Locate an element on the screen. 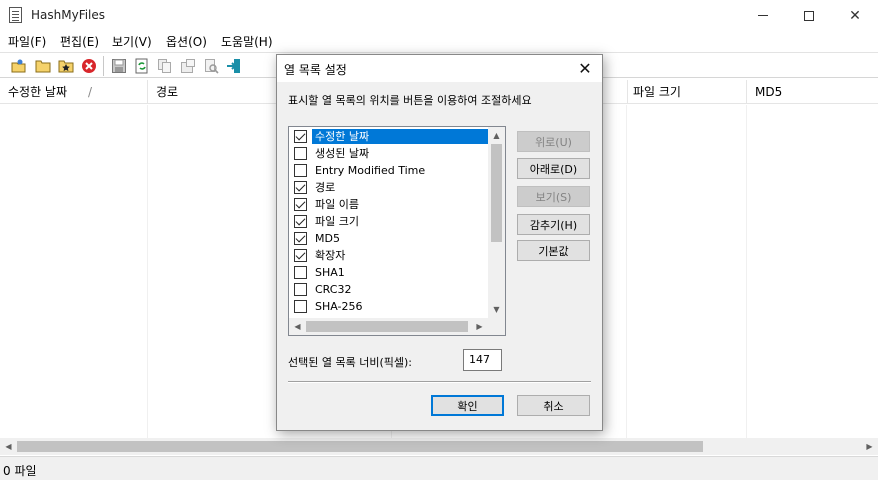  find-icon is located at coordinates (212, 66).